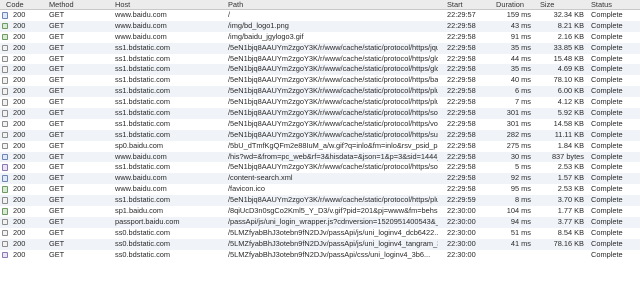  I want to click on cell-duration: 8 ms, so click(522, 200).